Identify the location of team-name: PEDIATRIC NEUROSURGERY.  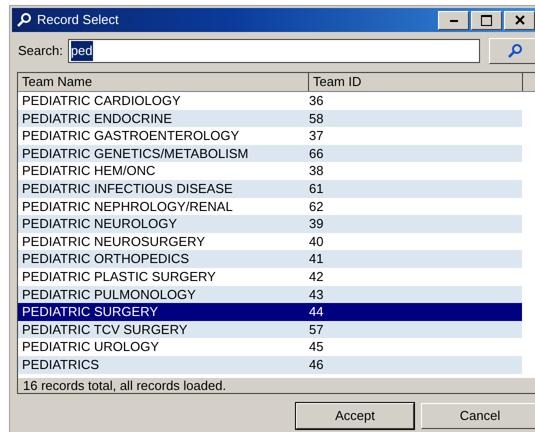
(113, 241).